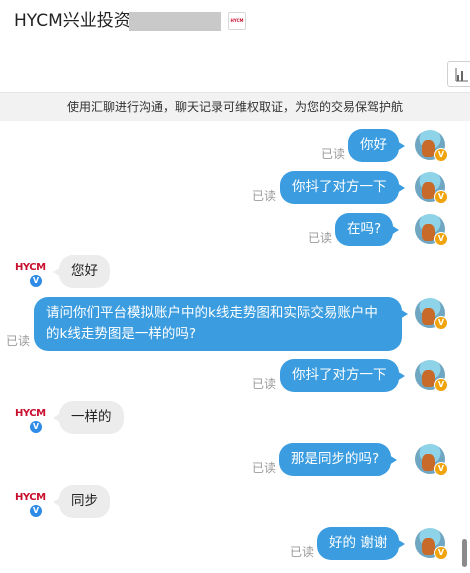 The width and height of the screenshot is (470, 573). I want to click on message-bubble: 那是同步的吗?, so click(338, 459).